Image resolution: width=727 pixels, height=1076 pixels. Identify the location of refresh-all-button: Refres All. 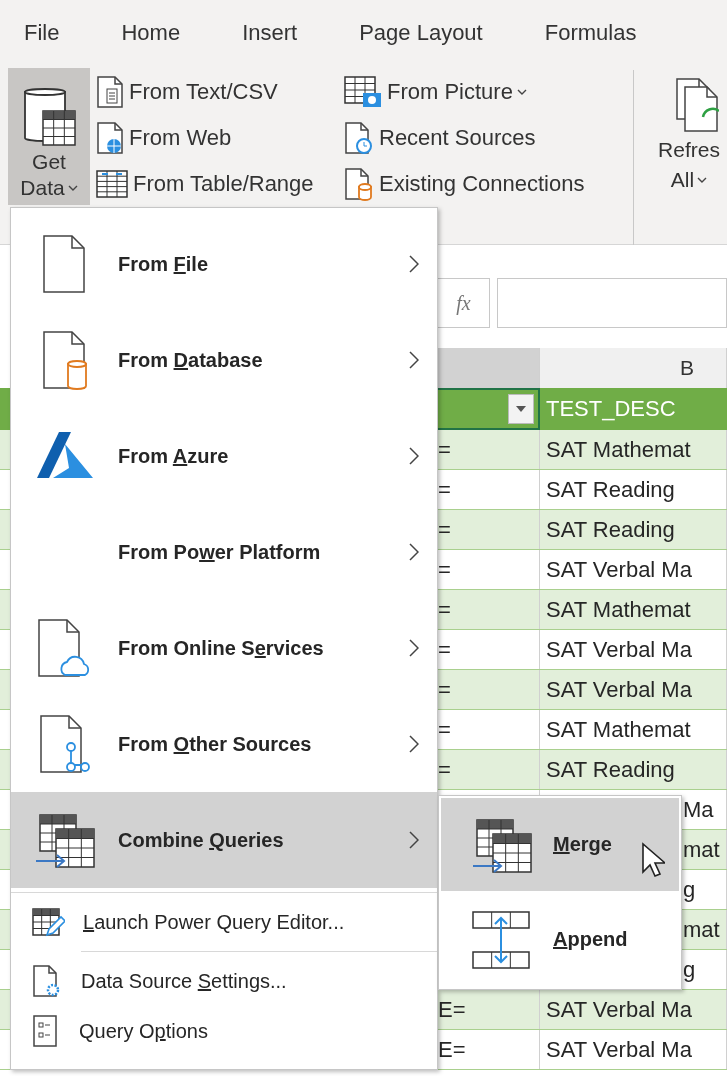
(689, 136).